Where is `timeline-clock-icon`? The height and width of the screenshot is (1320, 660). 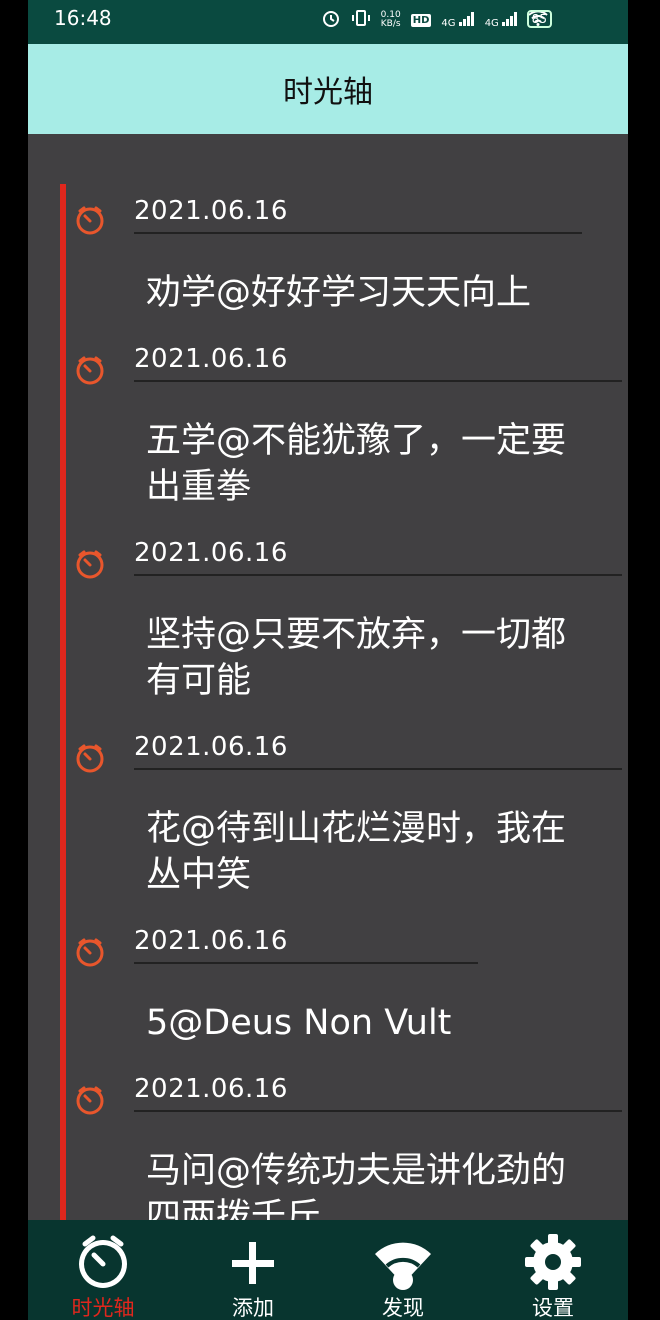 timeline-clock-icon is located at coordinates (103, 1261).